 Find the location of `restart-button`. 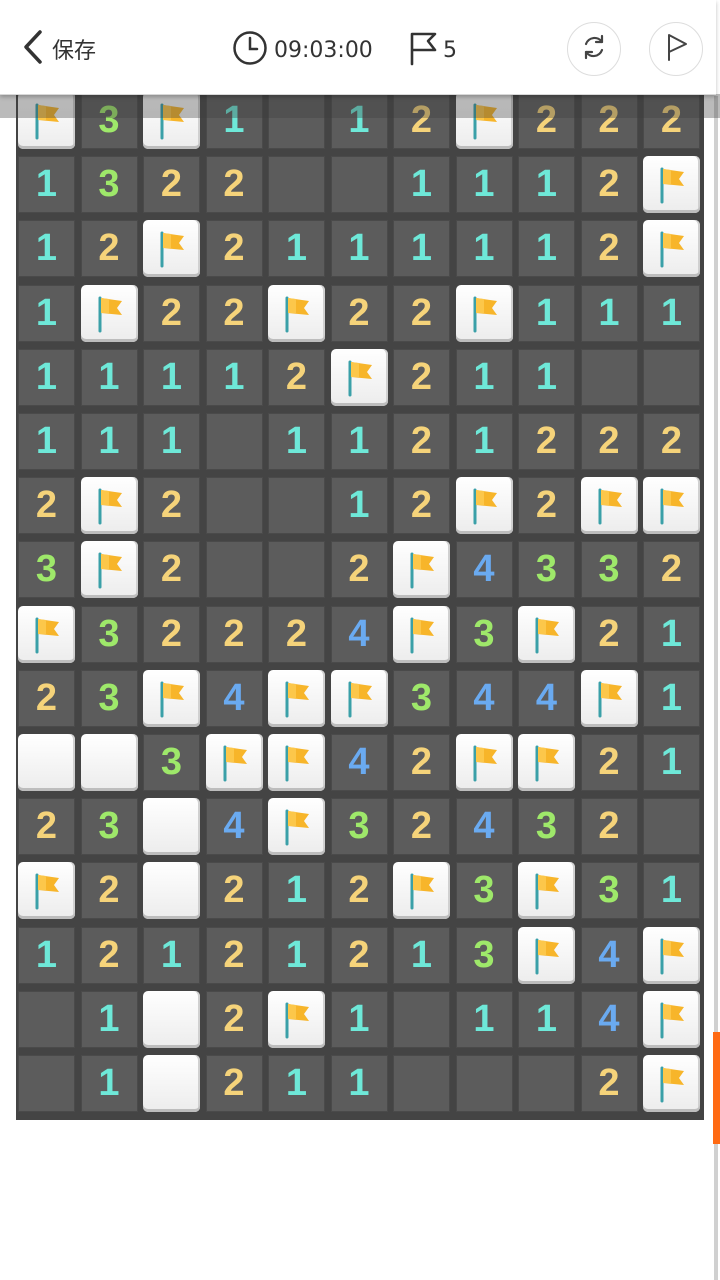

restart-button is located at coordinates (594, 49).